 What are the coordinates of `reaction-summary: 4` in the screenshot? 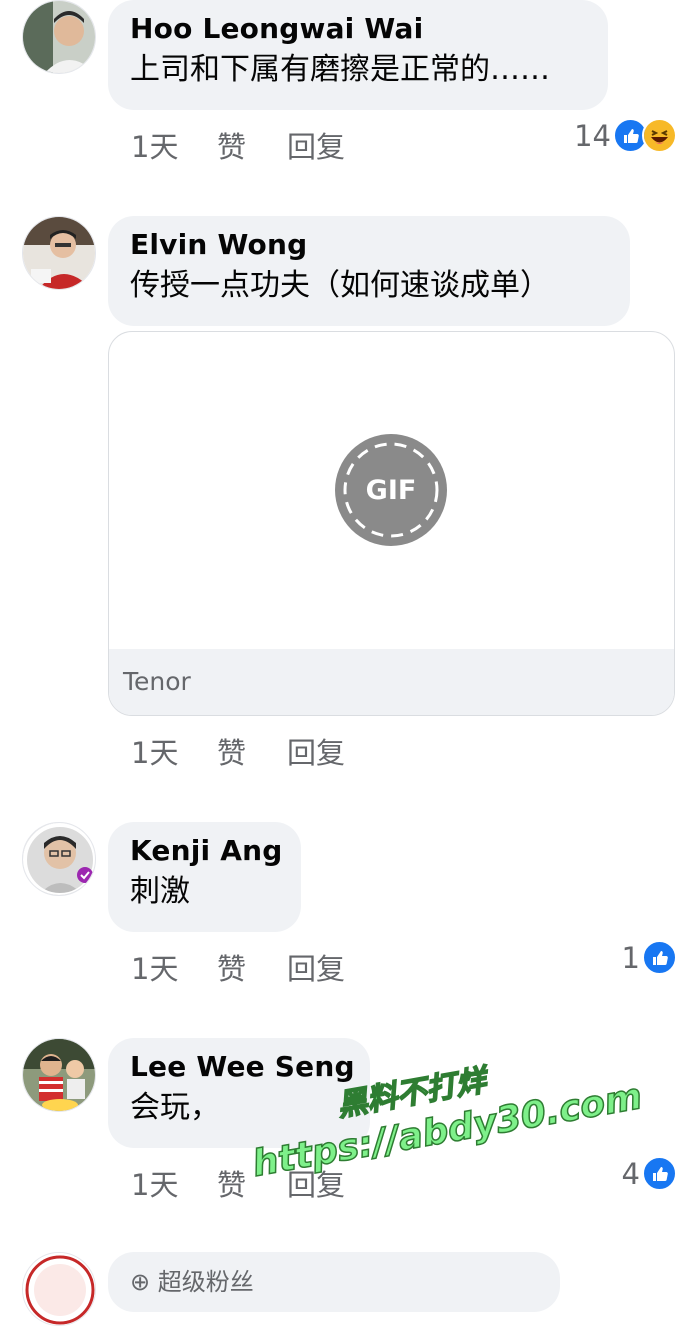 It's located at (649, 1173).